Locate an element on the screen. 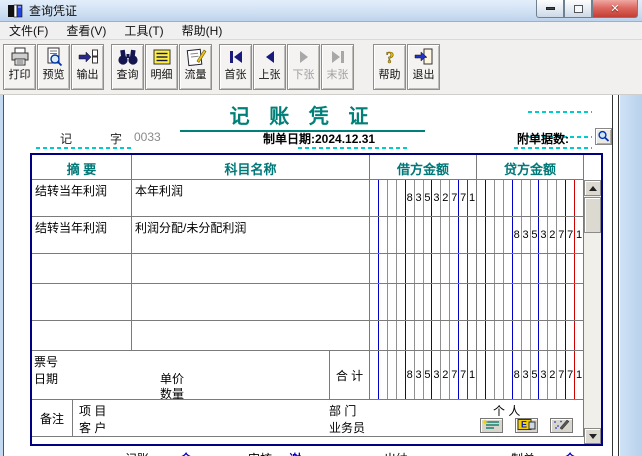 The image size is (642, 456). footer-ticket: 票号 is located at coordinates (46, 362).